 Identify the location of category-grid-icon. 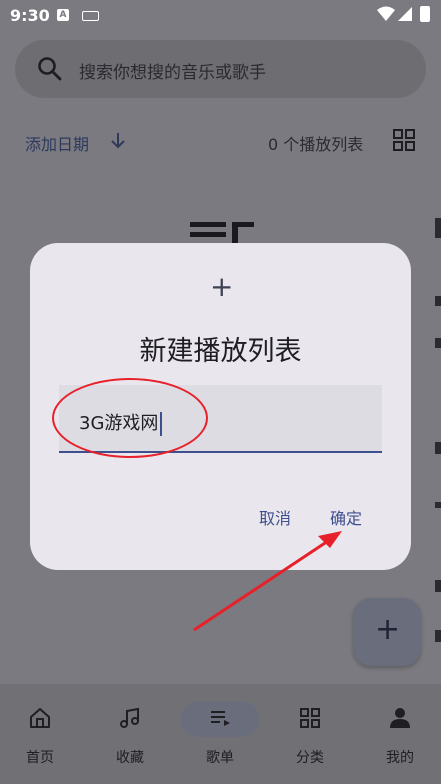
(310, 718).